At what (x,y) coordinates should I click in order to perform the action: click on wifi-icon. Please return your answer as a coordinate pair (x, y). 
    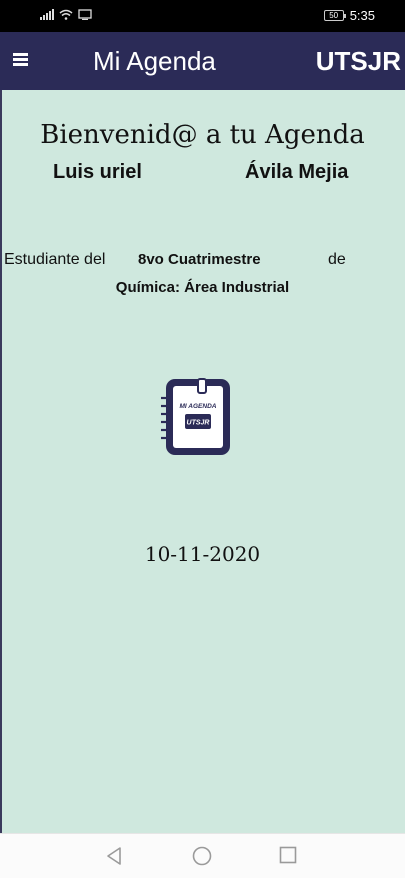
    Looking at the image, I should click on (66, 14).